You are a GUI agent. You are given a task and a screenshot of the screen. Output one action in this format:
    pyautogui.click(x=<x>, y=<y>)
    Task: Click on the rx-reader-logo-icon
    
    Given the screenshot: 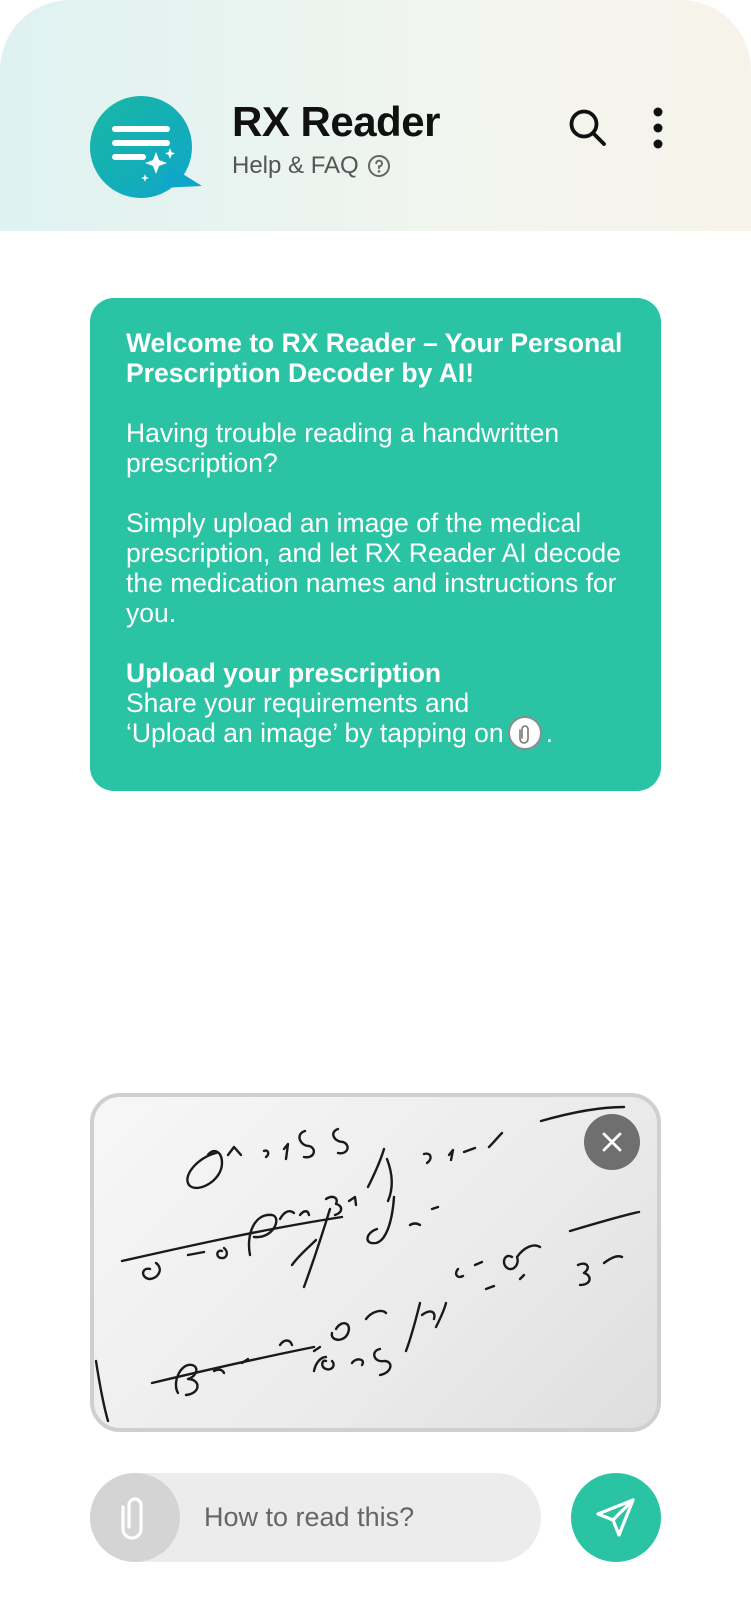 What is the action you would take?
    pyautogui.click(x=146, y=147)
    